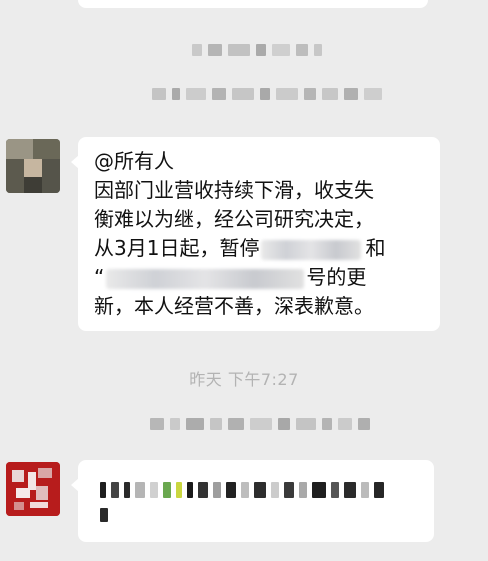 The width and height of the screenshot is (488, 561). Describe the element at coordinates (234, 190) in the screenshot. I see `message-line: 因部门业营收持续下滑，收支失` at that location.